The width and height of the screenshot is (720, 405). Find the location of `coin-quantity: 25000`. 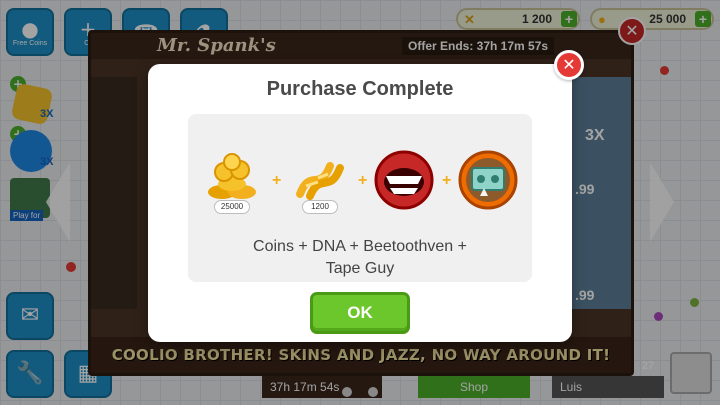

coin-quantity: 25000 is located at coordinates (232, 207).